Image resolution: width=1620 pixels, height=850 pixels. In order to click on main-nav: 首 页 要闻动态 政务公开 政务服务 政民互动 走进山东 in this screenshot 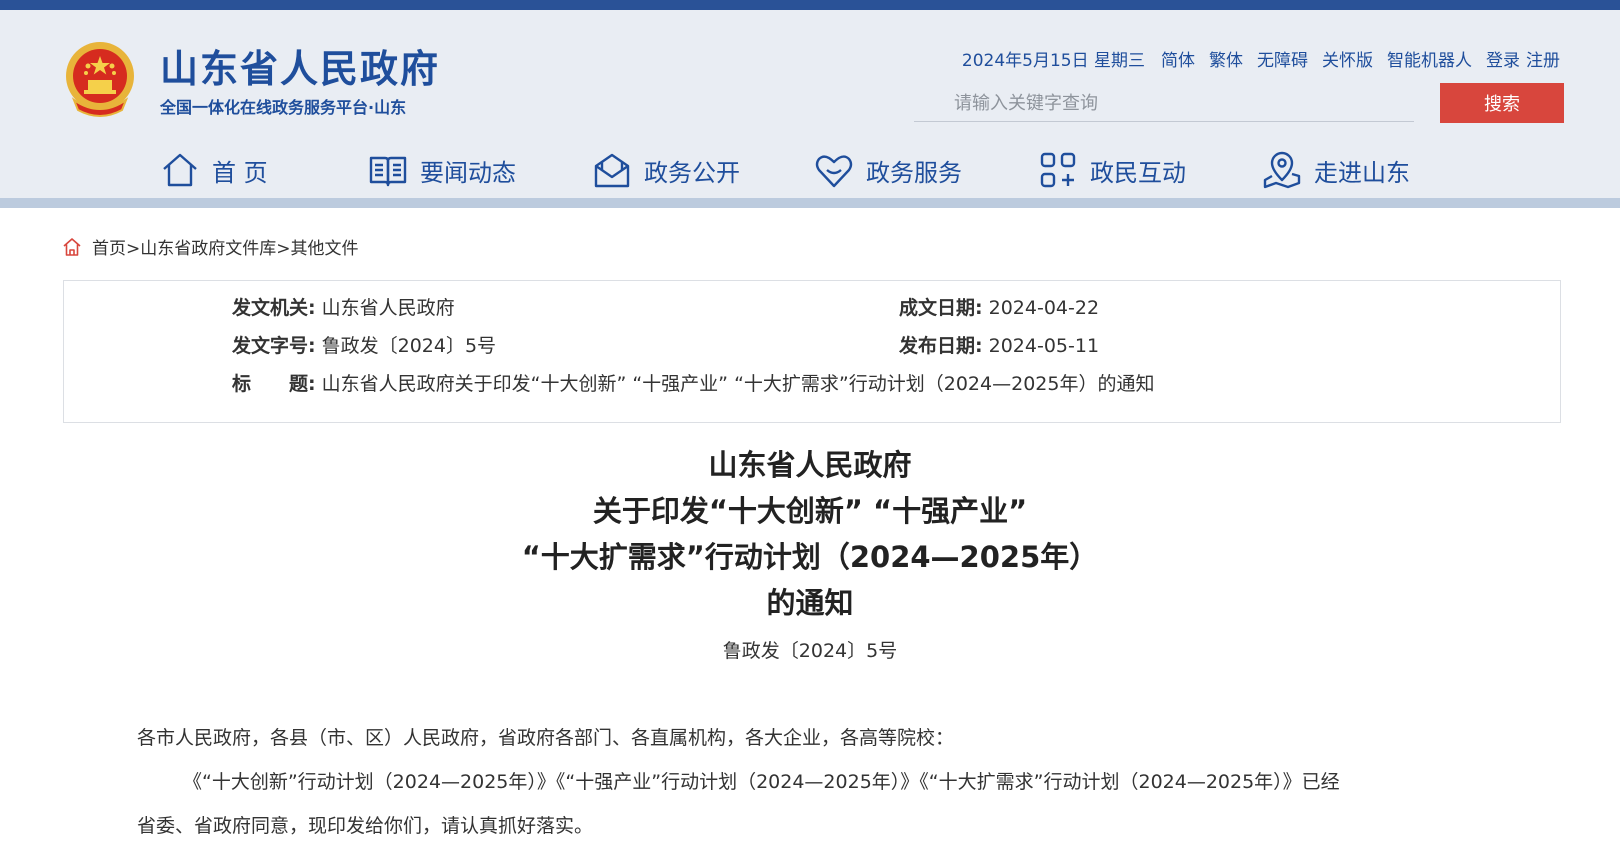, I will do `click(810, 170)`.